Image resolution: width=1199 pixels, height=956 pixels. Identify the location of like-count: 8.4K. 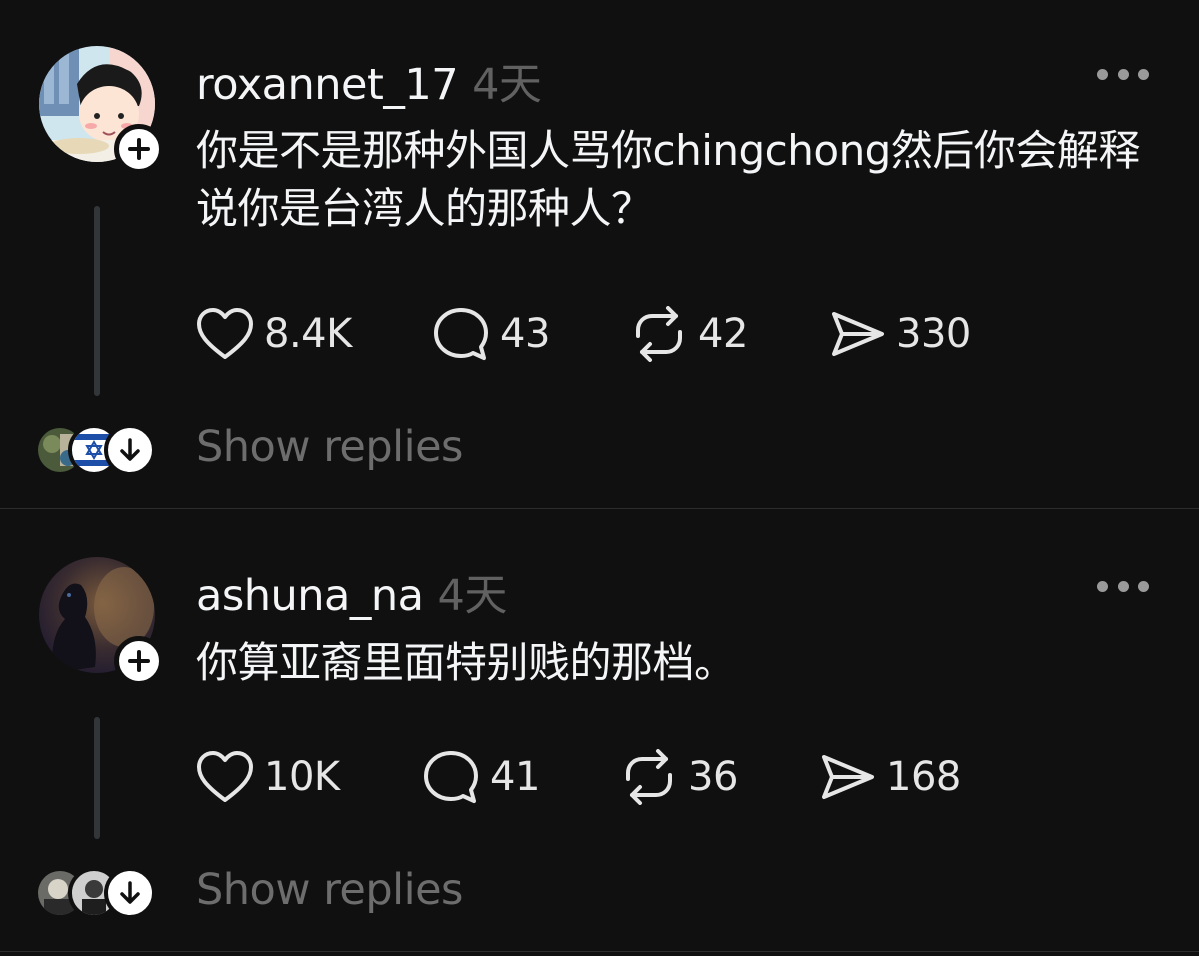
(308, 334).